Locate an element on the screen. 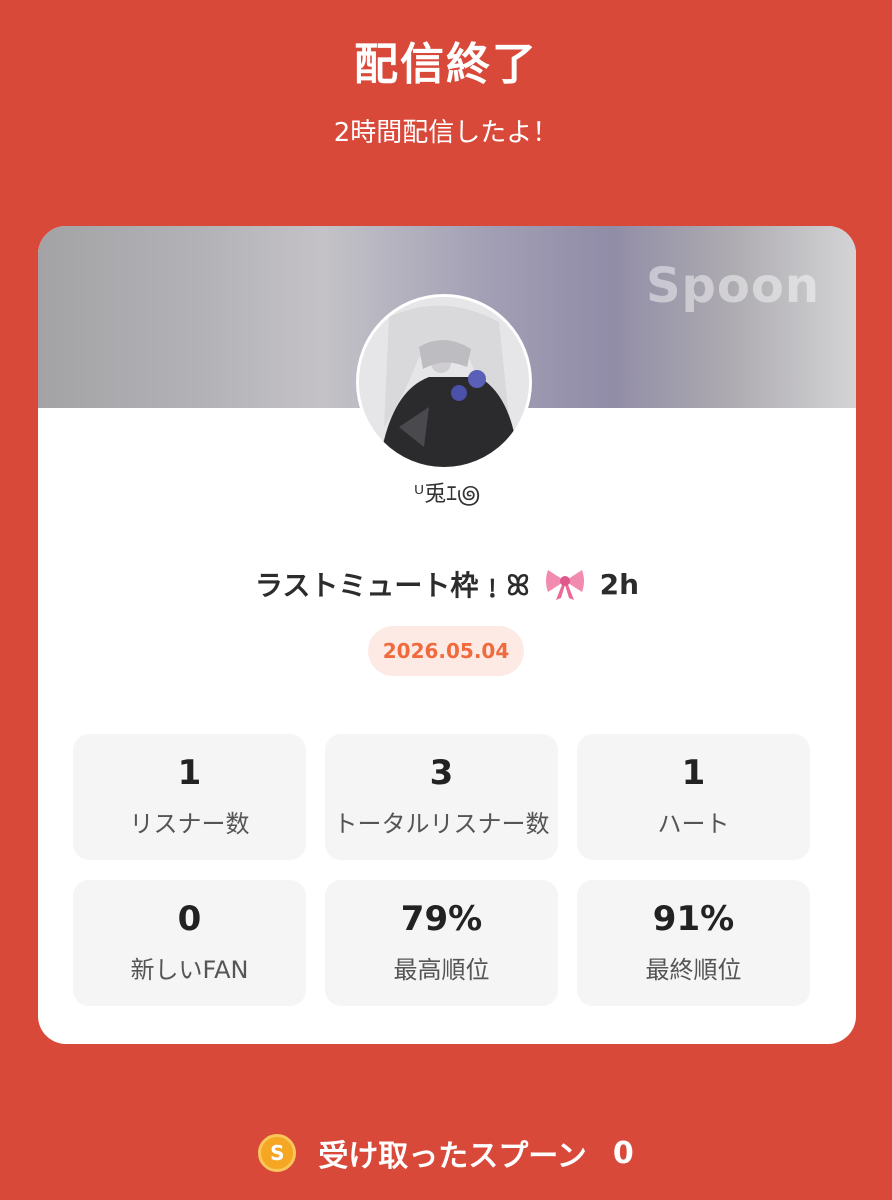  page-title: 配信終了 is located at coordinates (446, 64).